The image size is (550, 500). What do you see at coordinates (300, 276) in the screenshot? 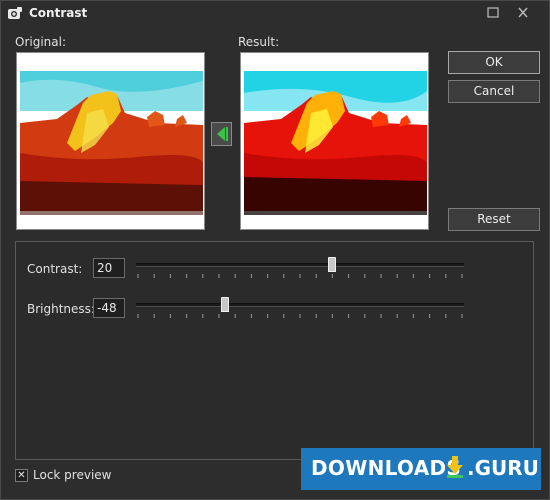
I see `contrast-slider-ticks` at bounding box center [300, 276].